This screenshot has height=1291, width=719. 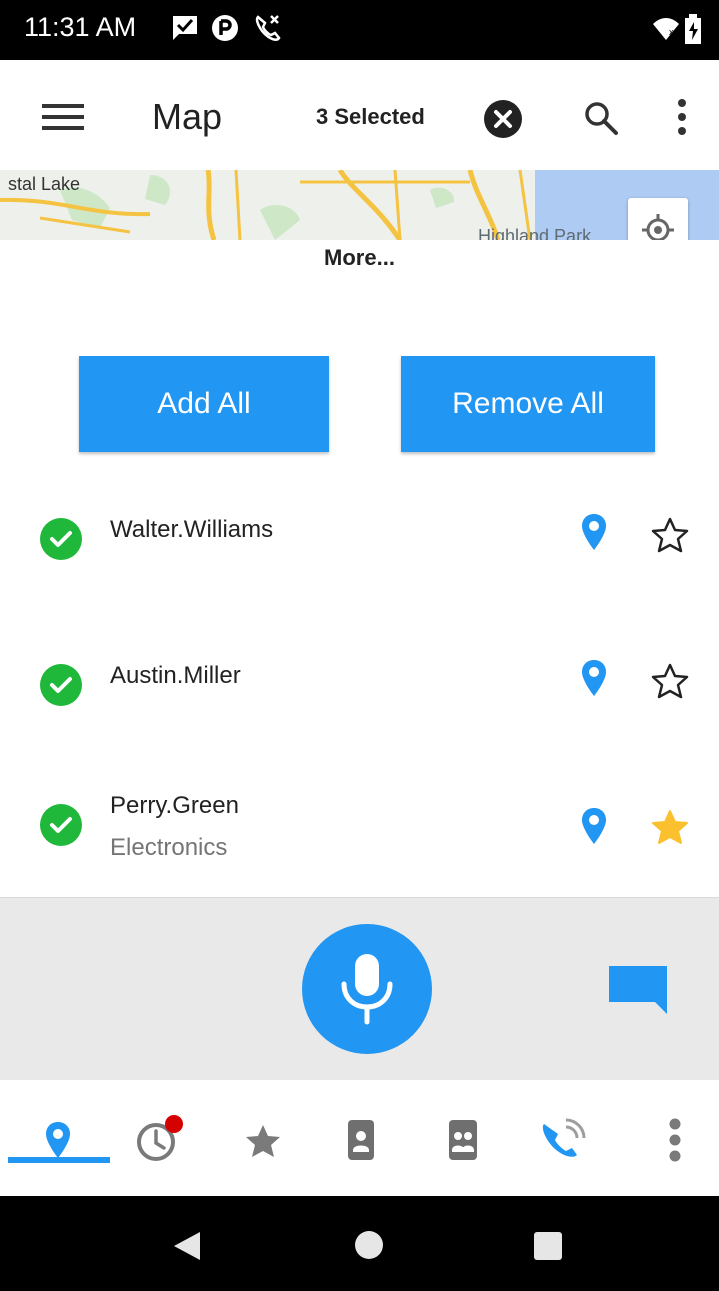 I want to click on tab-calls-icon, so click(x=565, y=1139).